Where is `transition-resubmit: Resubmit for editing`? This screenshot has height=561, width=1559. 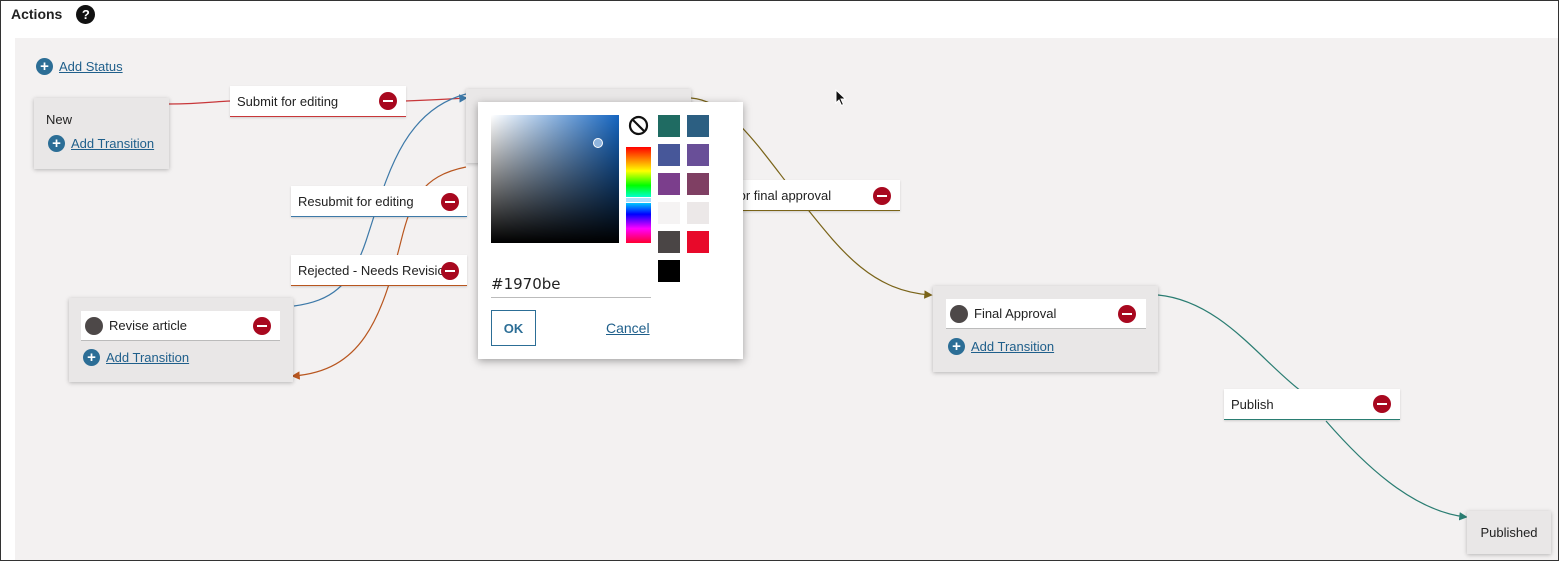 transition-resubmit: Resubmit for editing is located at coordinates (379, 201).